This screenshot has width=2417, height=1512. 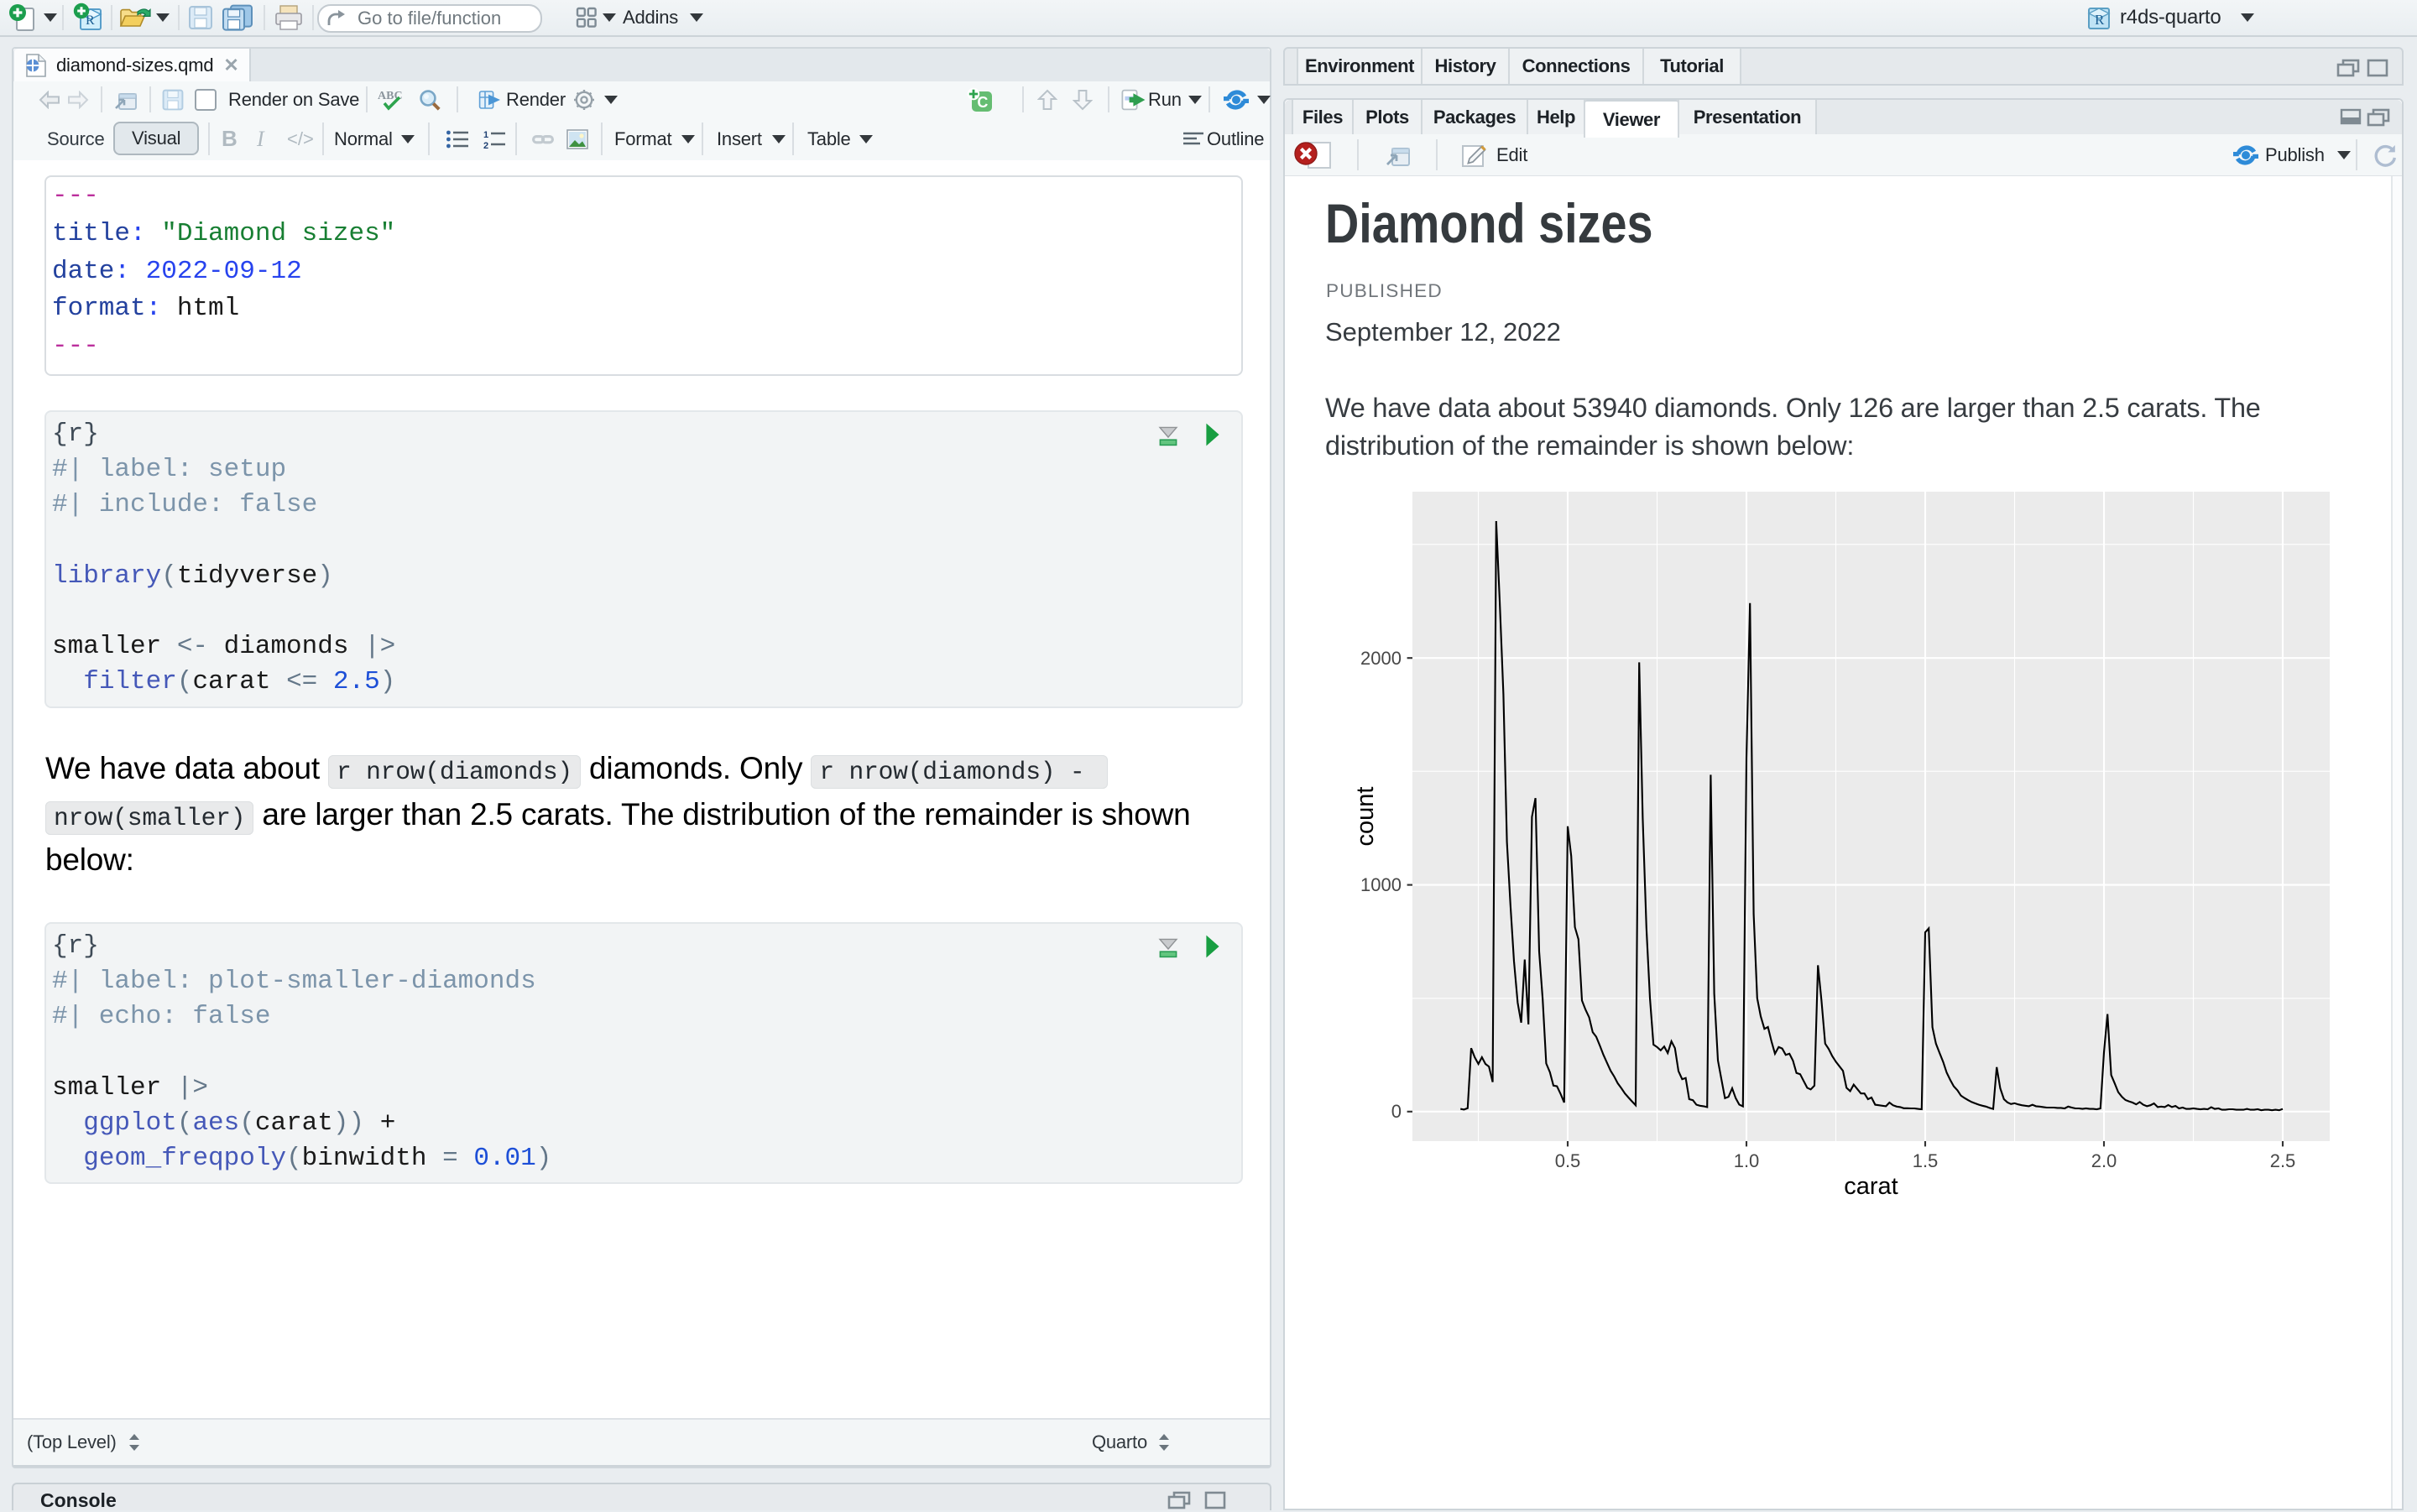 What do you see at coordinates (485, 135) in the screenshot?
I see `svg-text: 1` at bounding box center [485, 135].